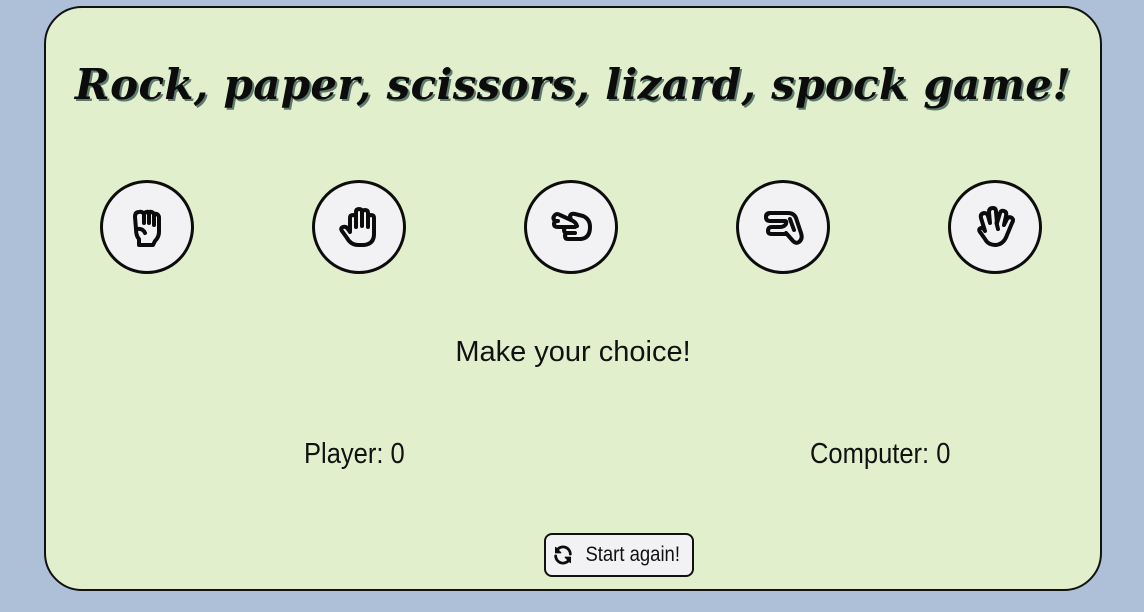 The width and height of the screenshot is (1144, 612). What do you see at coordinates (354, 454) in the screenshot?
I see `player-score: Player: 0` at bounding box center [354, 454].